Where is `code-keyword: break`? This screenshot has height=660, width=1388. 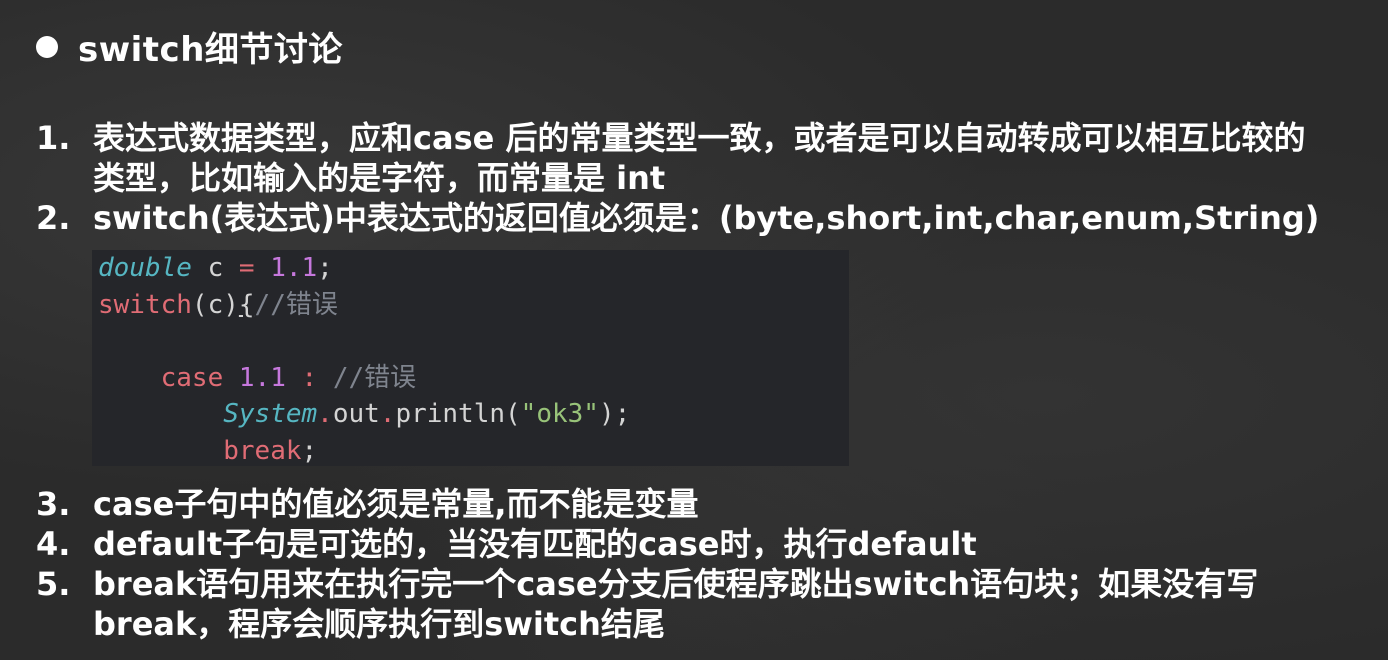
code-keyword: break is located at coordinates (262, 450).